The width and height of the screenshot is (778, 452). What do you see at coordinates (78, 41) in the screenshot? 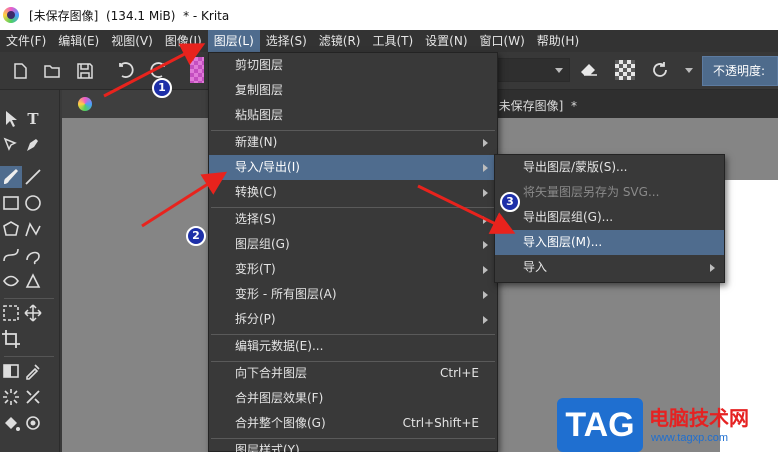
I see `menu-edit: 编辑(E)` at bounding box center [78, 41].